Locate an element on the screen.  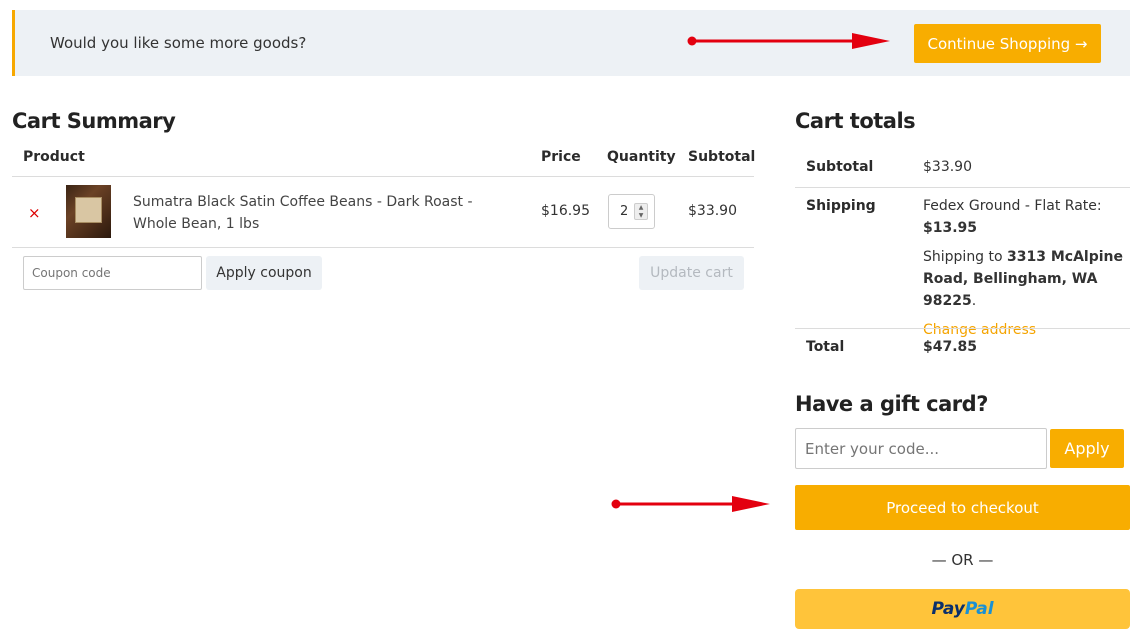
subtotal-value: $33.90 is located at coordinates (947, 167).